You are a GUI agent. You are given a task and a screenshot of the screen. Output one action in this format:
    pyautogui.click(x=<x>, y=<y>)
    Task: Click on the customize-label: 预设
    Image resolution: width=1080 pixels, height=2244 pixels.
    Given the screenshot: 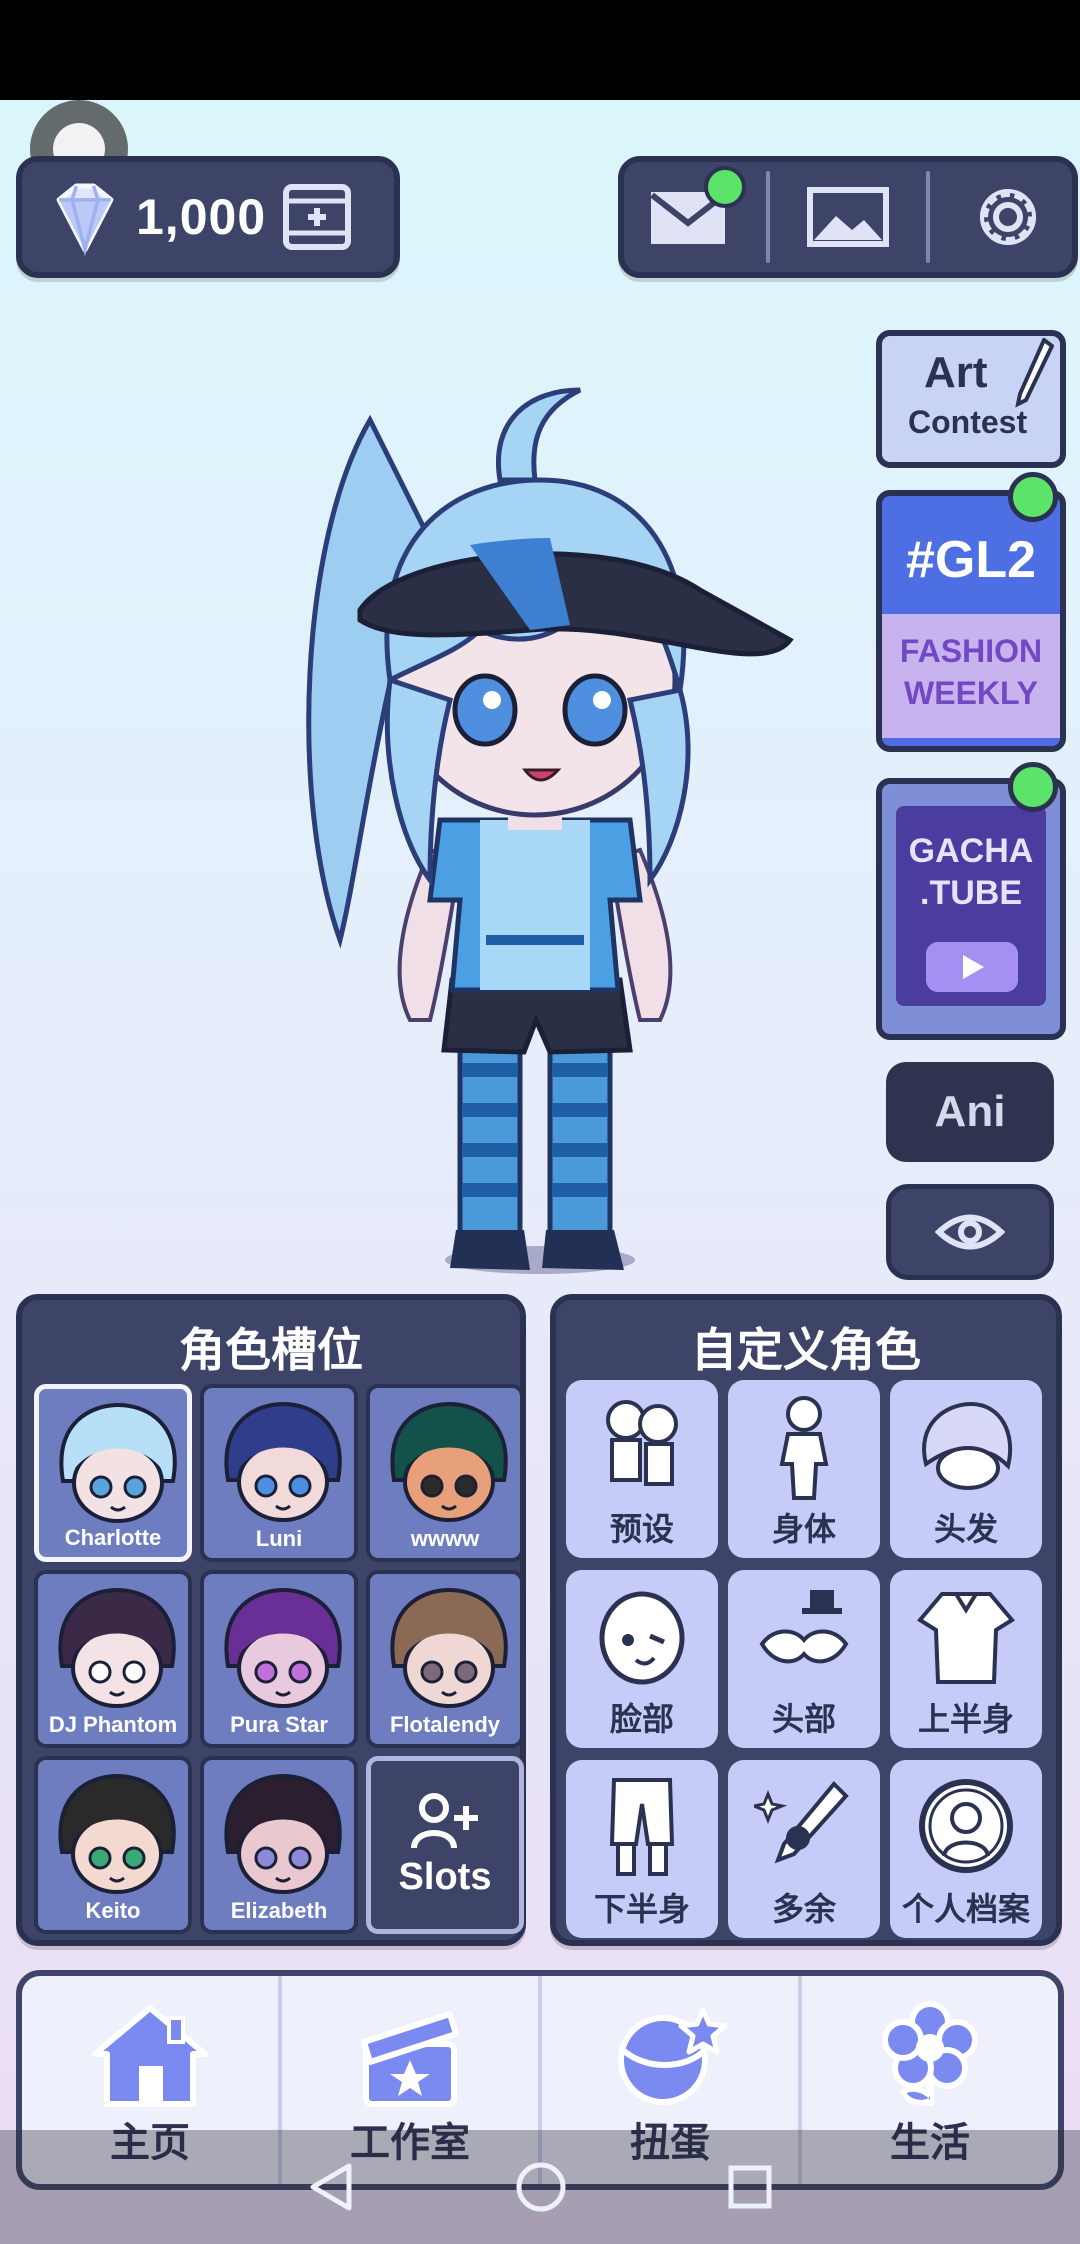 What is the action you would take?
    pyautogui.click(x=641, y=1529)
    